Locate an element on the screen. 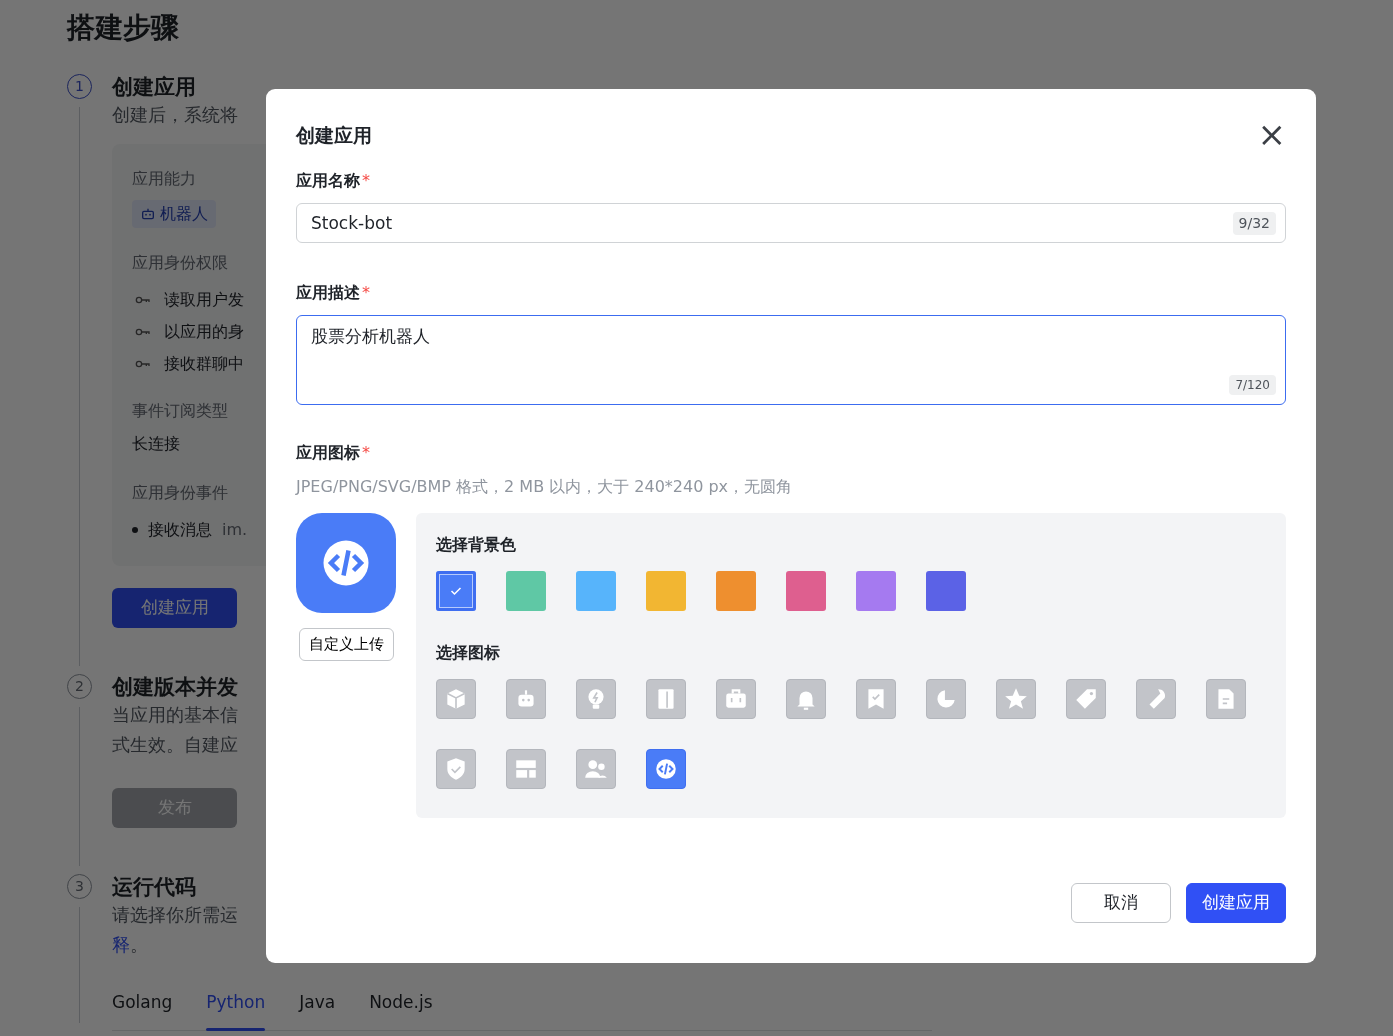 This screenshot has width=1393, height=1036. step-description: 请选择你所需运 is located at coordinates (175, 915).